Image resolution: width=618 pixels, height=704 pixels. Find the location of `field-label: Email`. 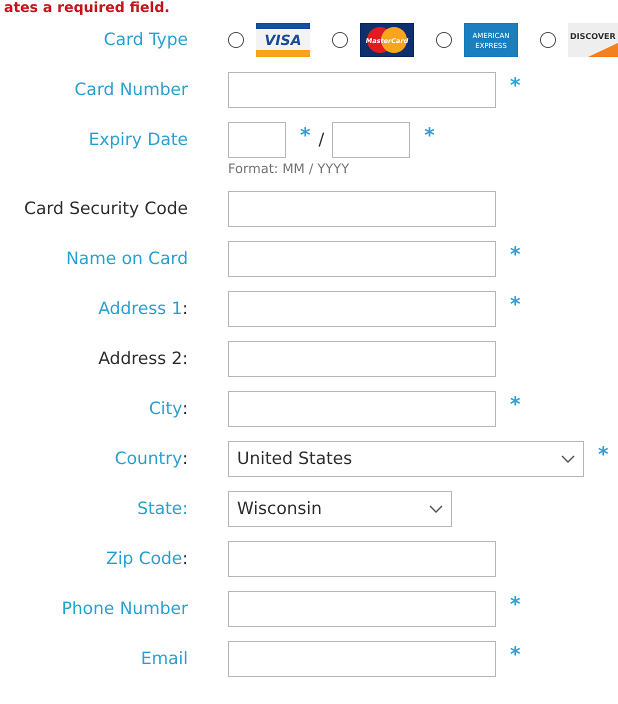

field-label: Email is located at coordinates (164, 659).